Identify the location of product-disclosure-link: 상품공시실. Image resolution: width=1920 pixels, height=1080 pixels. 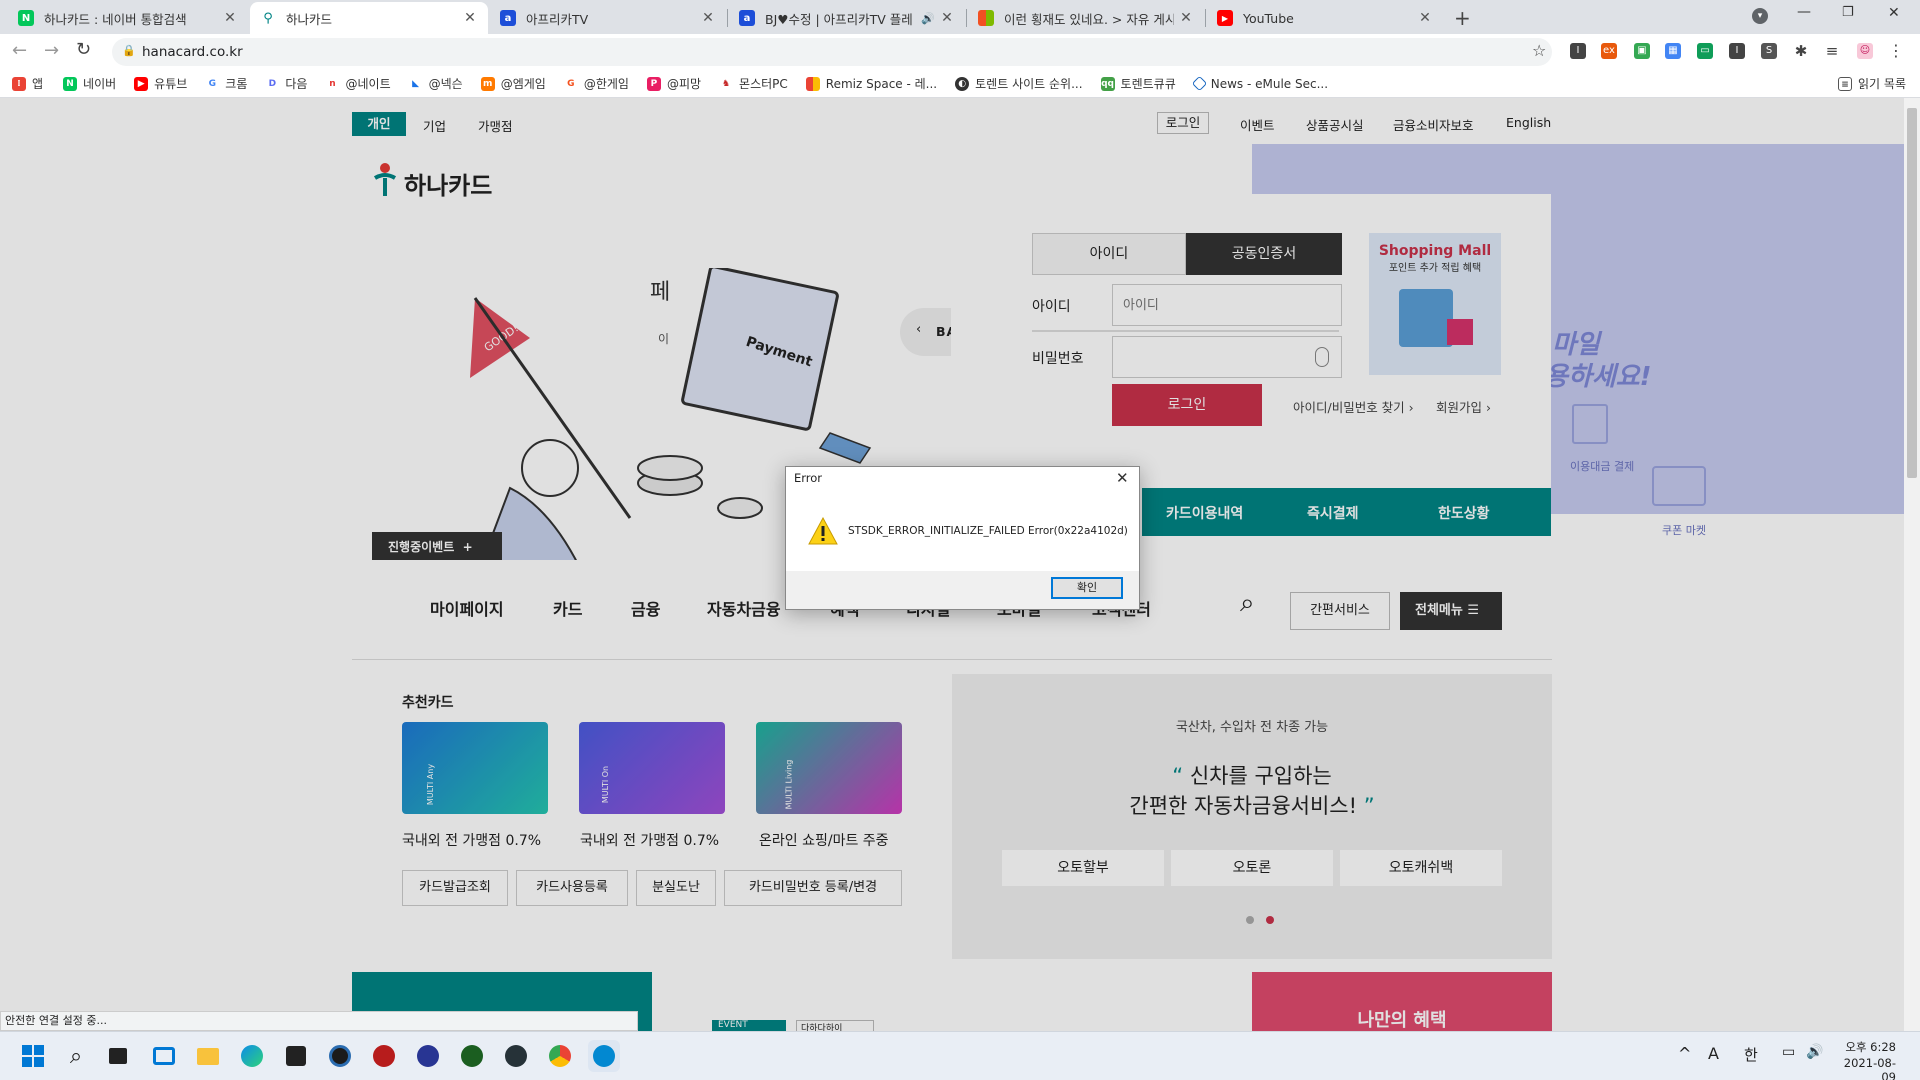
(1335, 124).